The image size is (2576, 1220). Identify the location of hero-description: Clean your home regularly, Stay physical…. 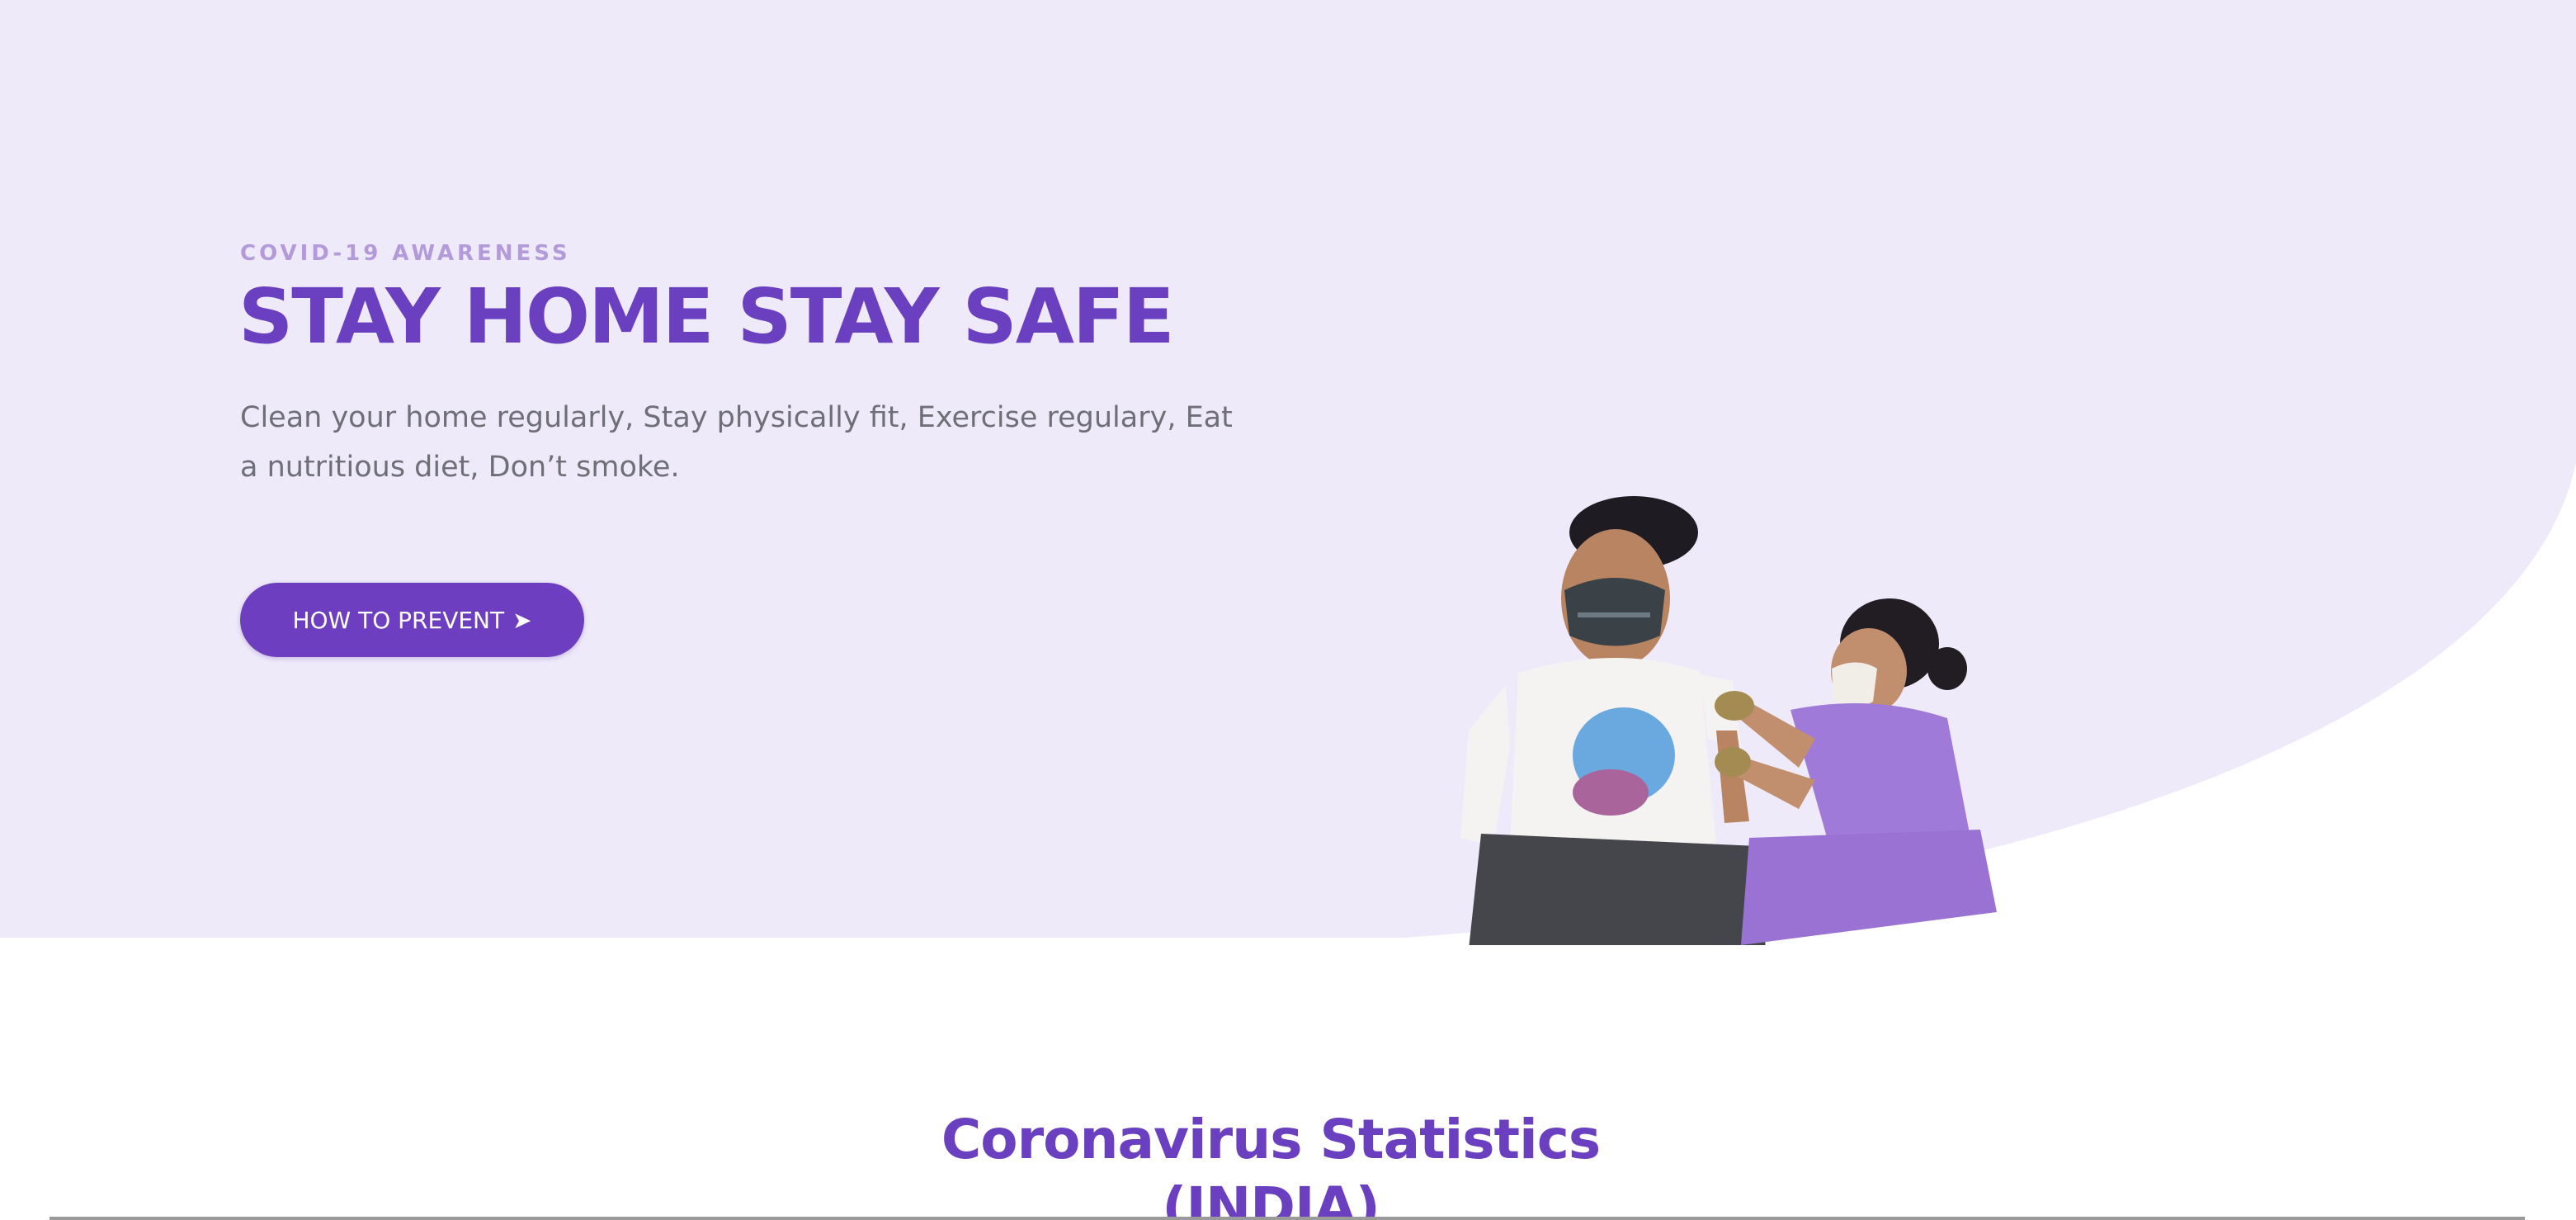
(736, 442).